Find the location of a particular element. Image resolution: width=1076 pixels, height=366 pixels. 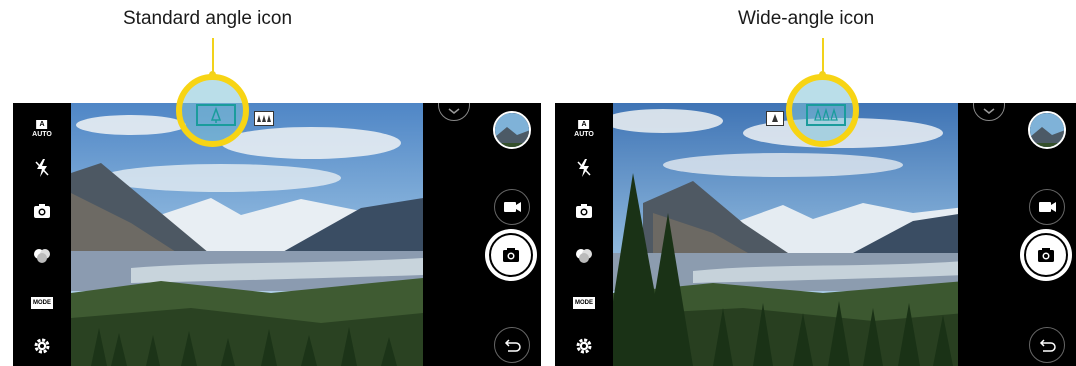

standard-angle-caption: Standard angle icon is located at coordinates (208, 18).